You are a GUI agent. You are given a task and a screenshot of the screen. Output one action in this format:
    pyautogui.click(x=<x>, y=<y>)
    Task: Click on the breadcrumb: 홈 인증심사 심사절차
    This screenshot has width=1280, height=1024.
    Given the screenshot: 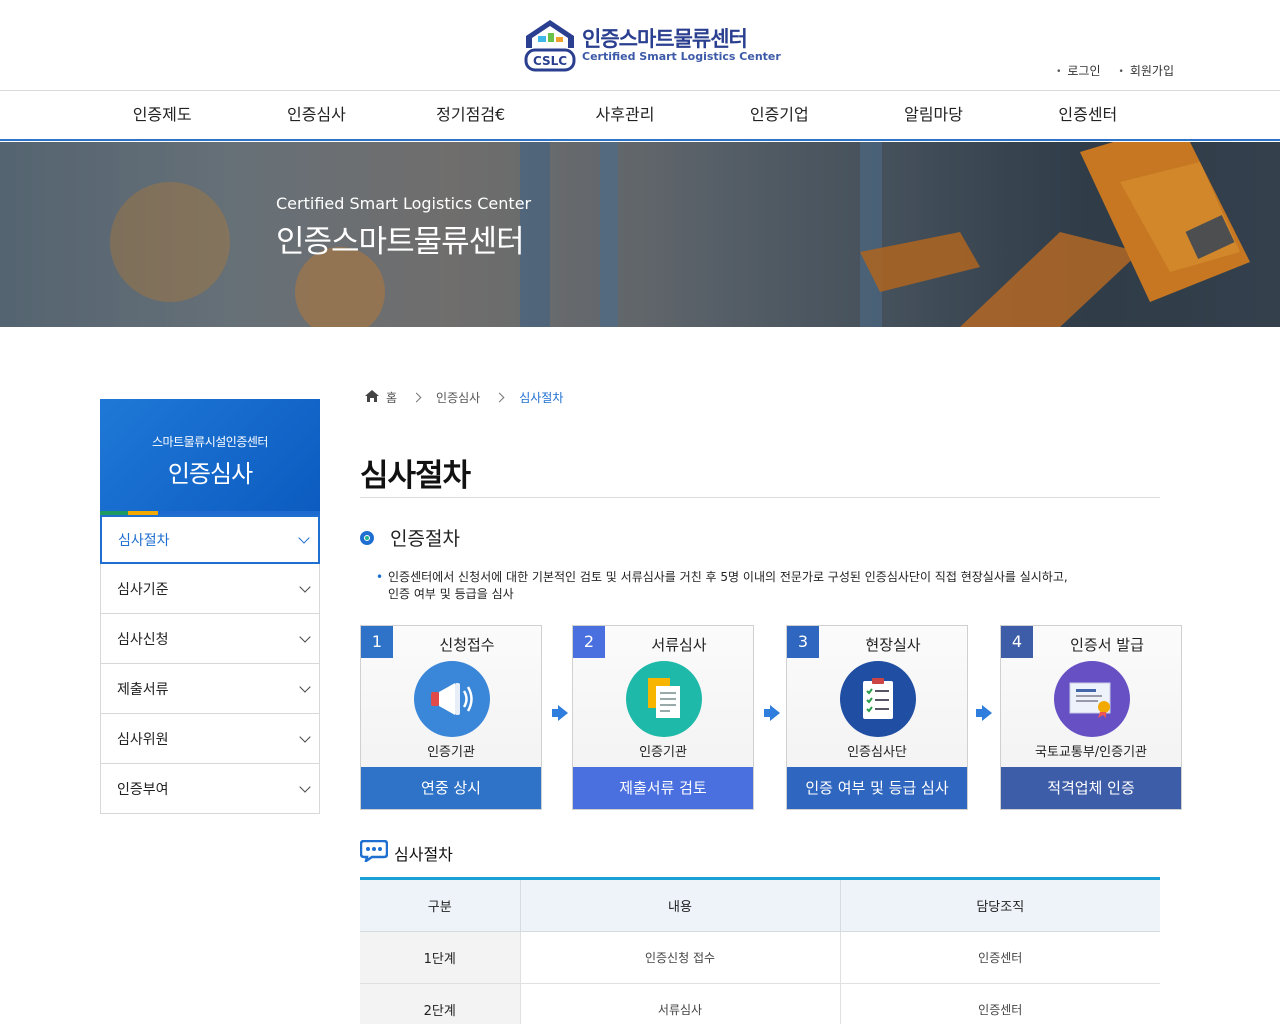 What is the action you would take?
    pyautogui.click(x=463, y=397)
    